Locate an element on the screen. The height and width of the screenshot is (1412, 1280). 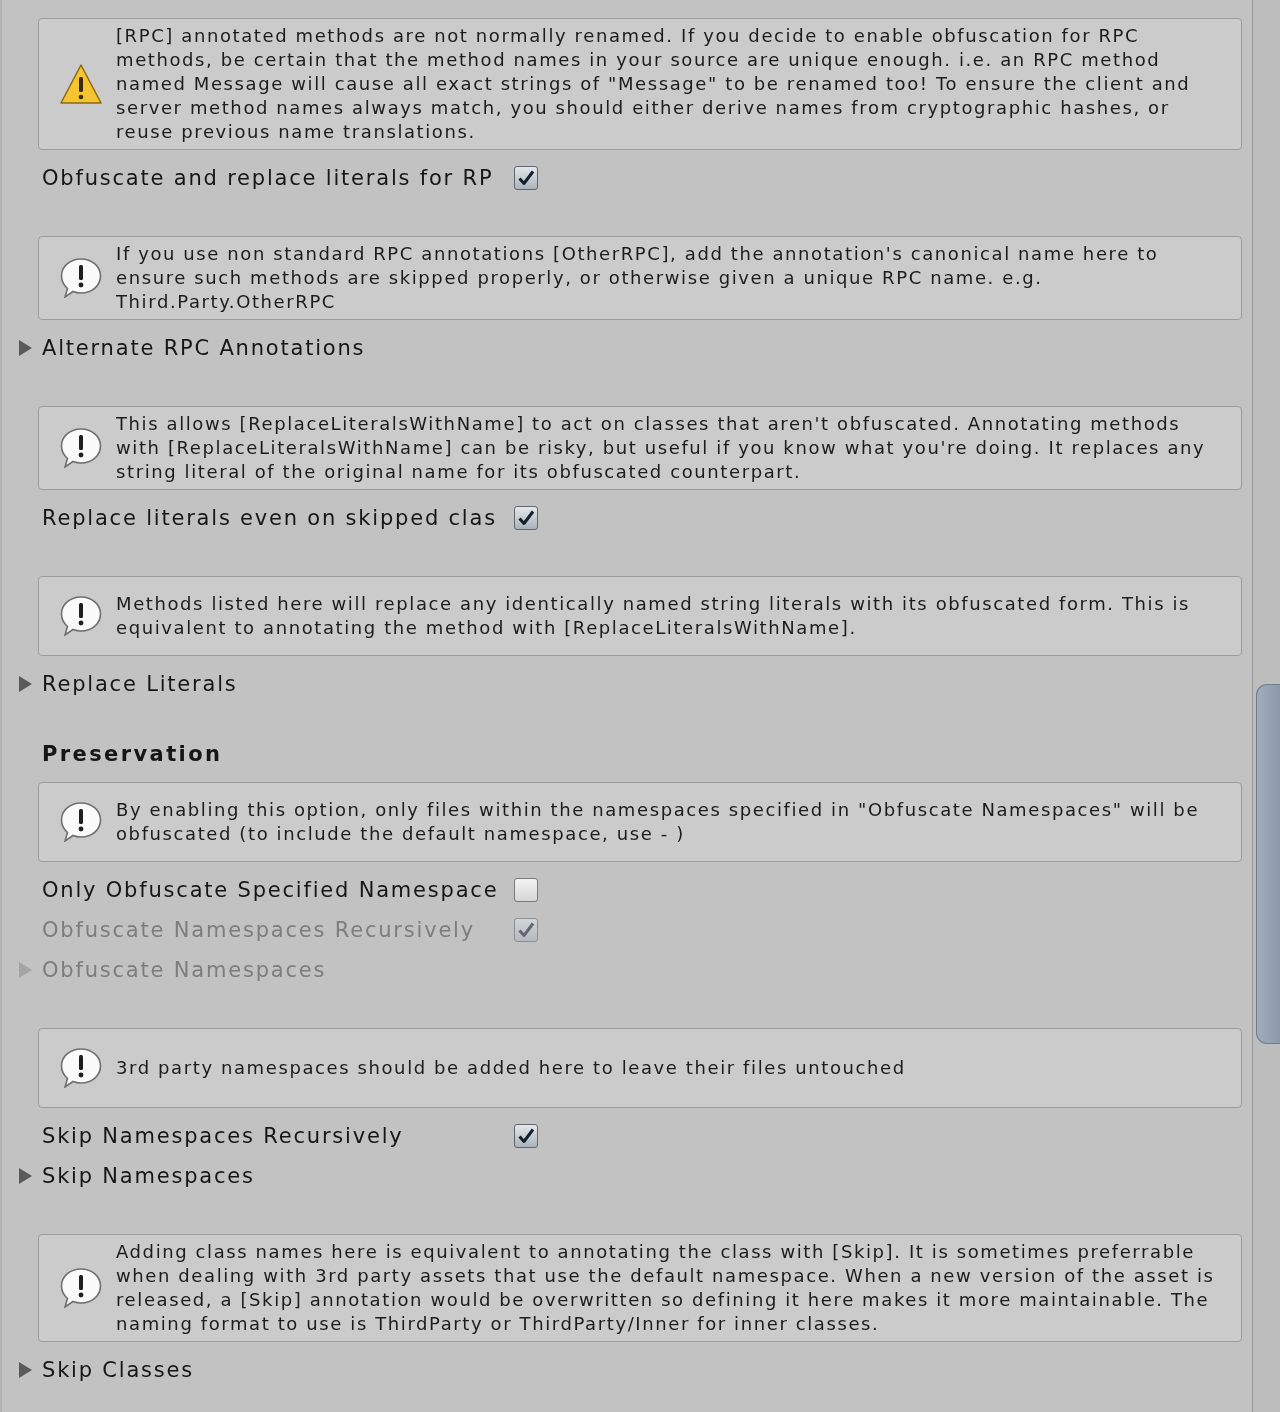
foldout: Alternate RPC Annotations is located at coordinates (192, 348).